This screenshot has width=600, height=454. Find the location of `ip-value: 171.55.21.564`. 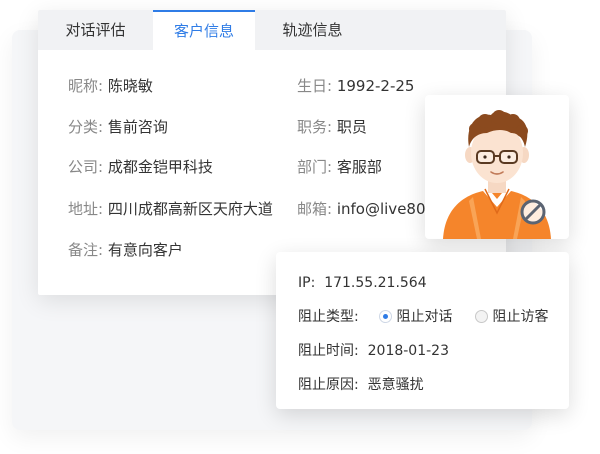

ip-value: 171.55.21.564 is located at coordinates (375, 283).